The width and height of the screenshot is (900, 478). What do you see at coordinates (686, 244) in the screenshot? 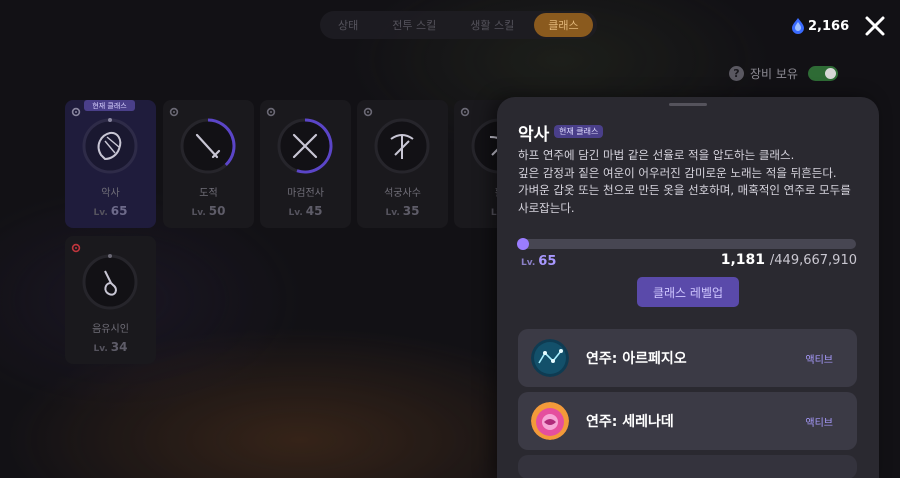
I see `experience-bar` at bounding box center [686, 244].